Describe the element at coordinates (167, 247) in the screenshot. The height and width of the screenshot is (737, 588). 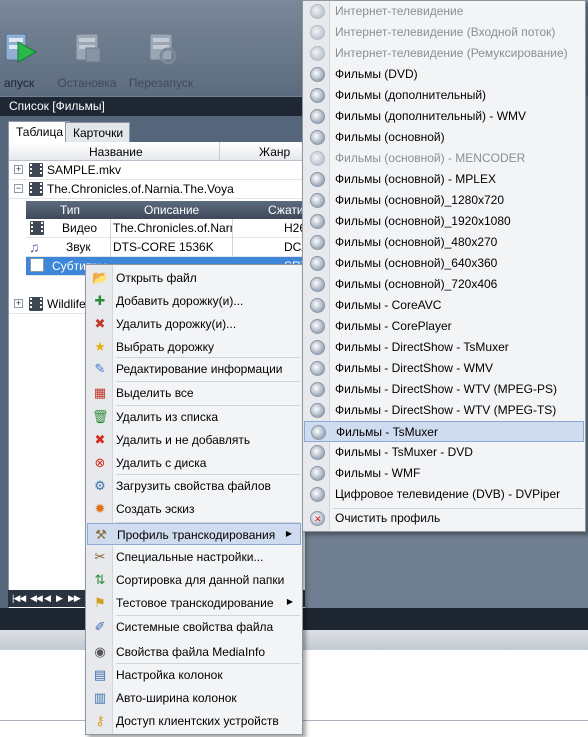
I see `track-row: ♫ Звук DTS-CORE 1536K DCA` at that location.